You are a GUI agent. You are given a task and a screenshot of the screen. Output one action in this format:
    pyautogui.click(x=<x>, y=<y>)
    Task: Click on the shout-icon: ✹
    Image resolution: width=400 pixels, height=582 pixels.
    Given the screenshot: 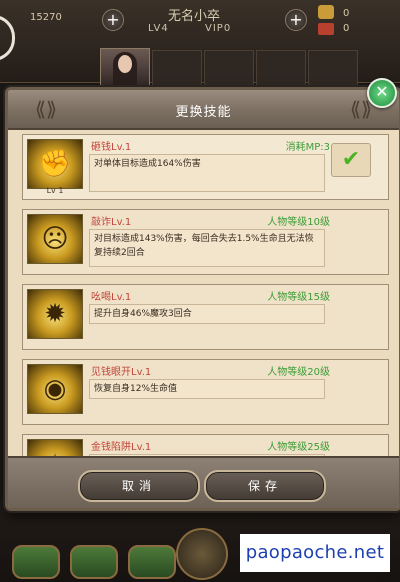 What is the action you would take?
    pyautogui.click(x=55, y=314)
    